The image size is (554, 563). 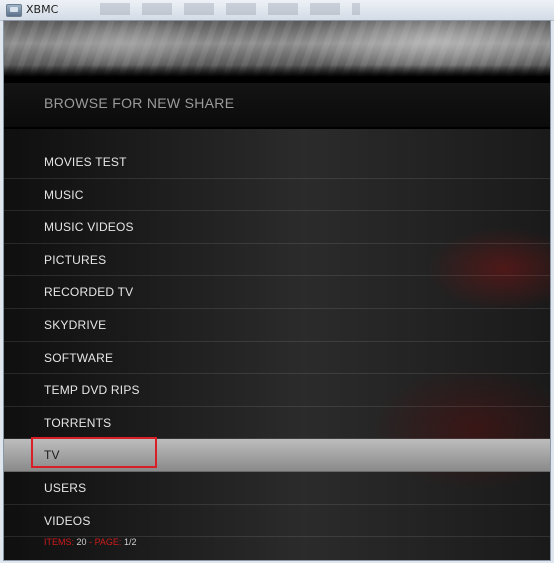 I want to click on list-item-selected: TV, so click(x=277, y=454).